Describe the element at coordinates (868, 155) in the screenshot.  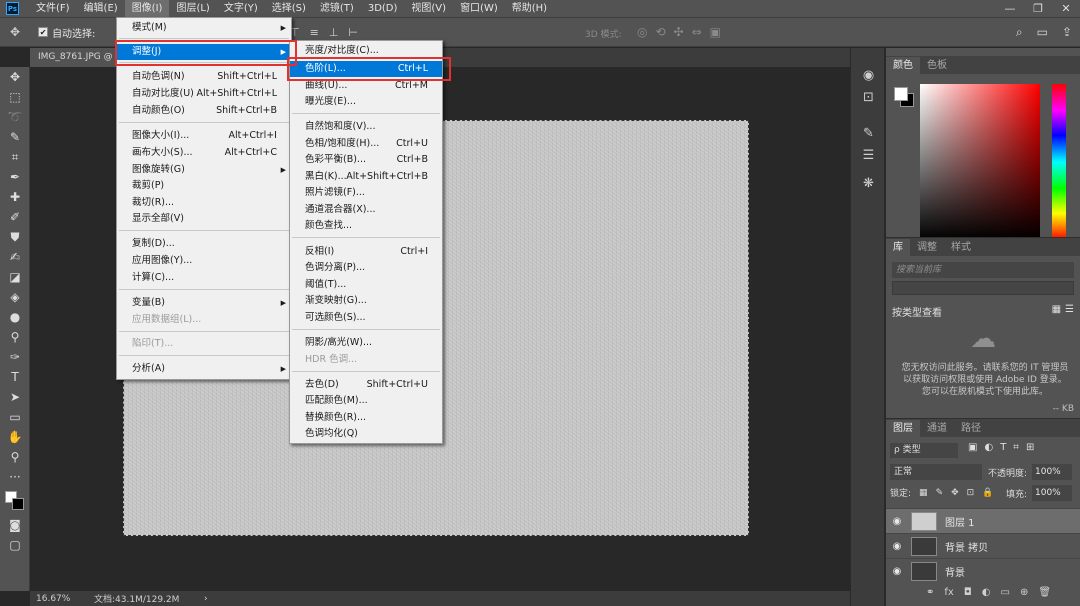
I see `properties-icon: ☰` at that location.